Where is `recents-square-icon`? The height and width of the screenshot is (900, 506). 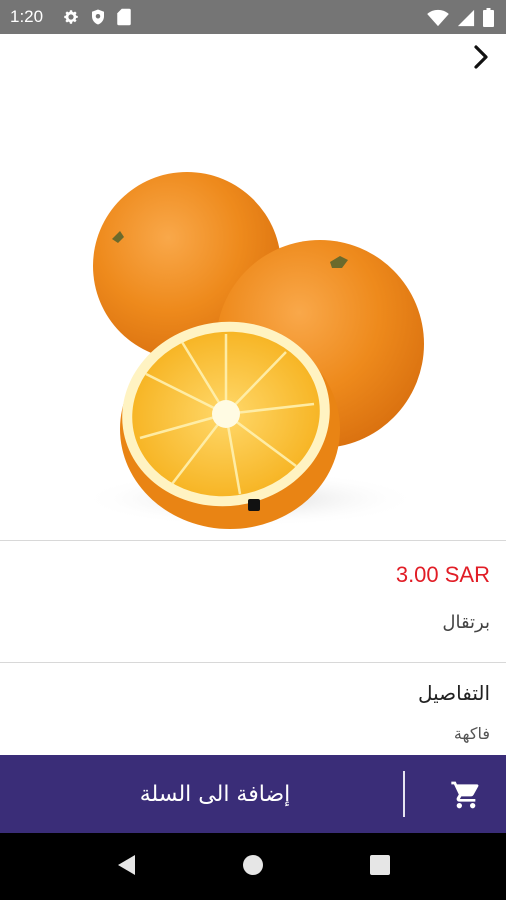 recents-square-icon is located at coordinates (380, 867).